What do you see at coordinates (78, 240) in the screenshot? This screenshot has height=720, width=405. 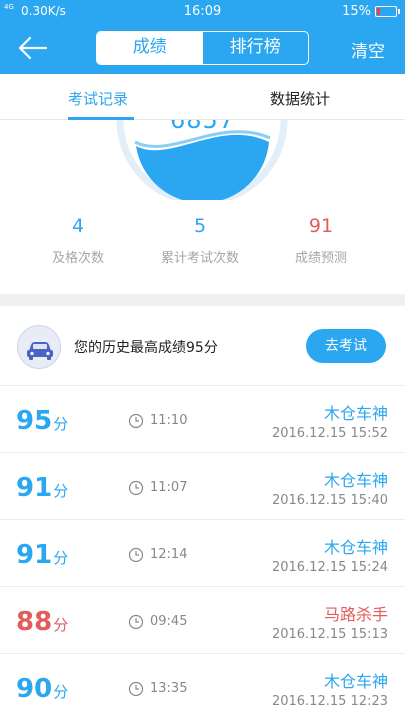 I see `stat-pass-count: 4 及格次数` at bounding box center [78, 240].